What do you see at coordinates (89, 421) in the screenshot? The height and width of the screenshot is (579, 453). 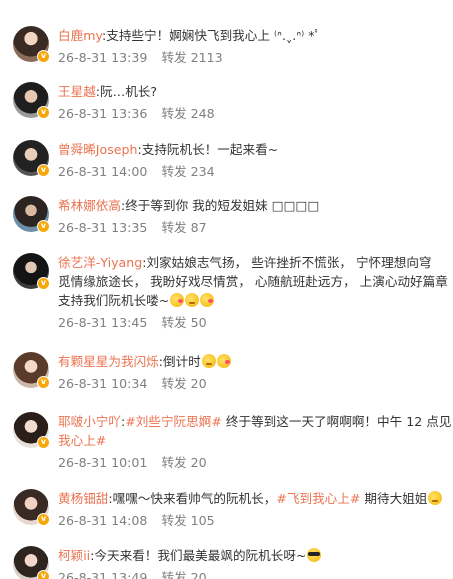 I see `username-link: 耶啵小宁吖` at bounding box center [89, 421].